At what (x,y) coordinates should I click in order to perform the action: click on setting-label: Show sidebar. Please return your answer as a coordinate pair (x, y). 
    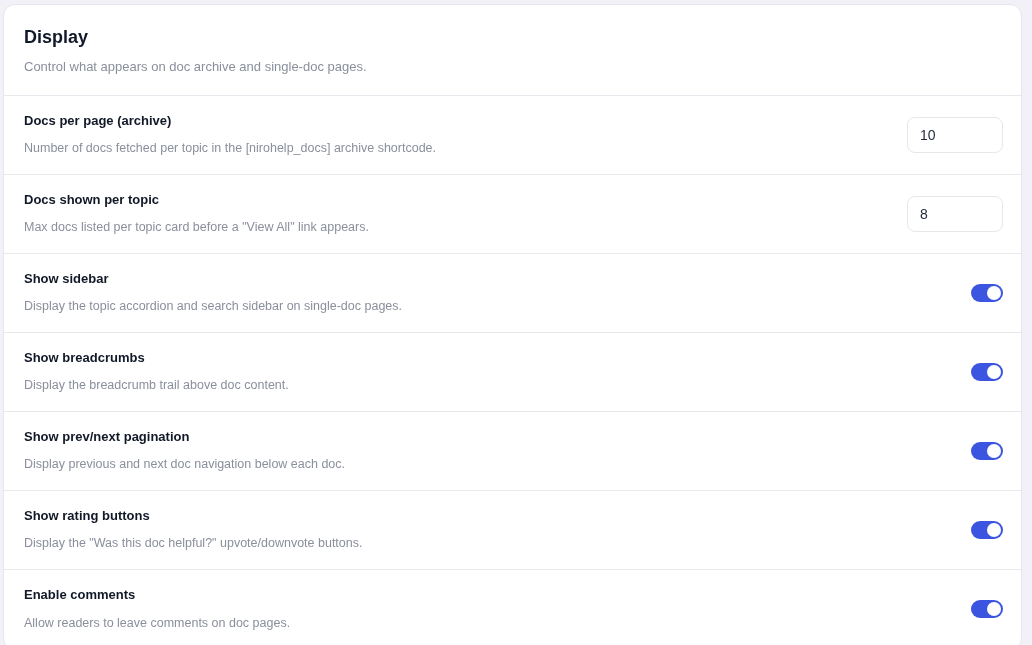
    Looking at the image, I should click on (67, 278).